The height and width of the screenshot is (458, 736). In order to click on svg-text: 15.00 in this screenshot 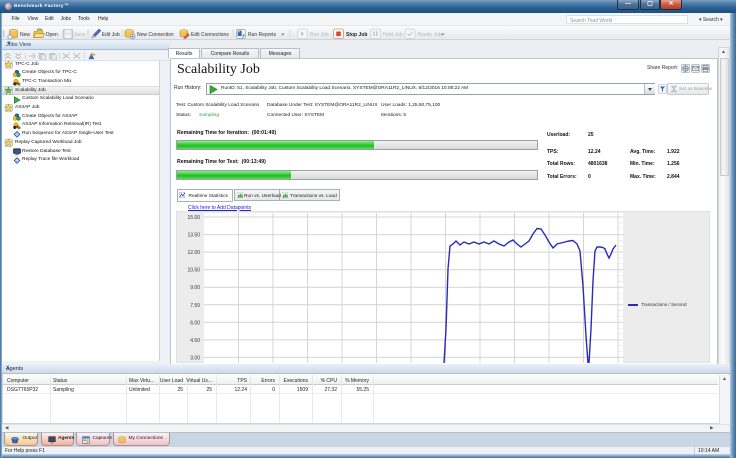, I will do `click(193, 218)`.